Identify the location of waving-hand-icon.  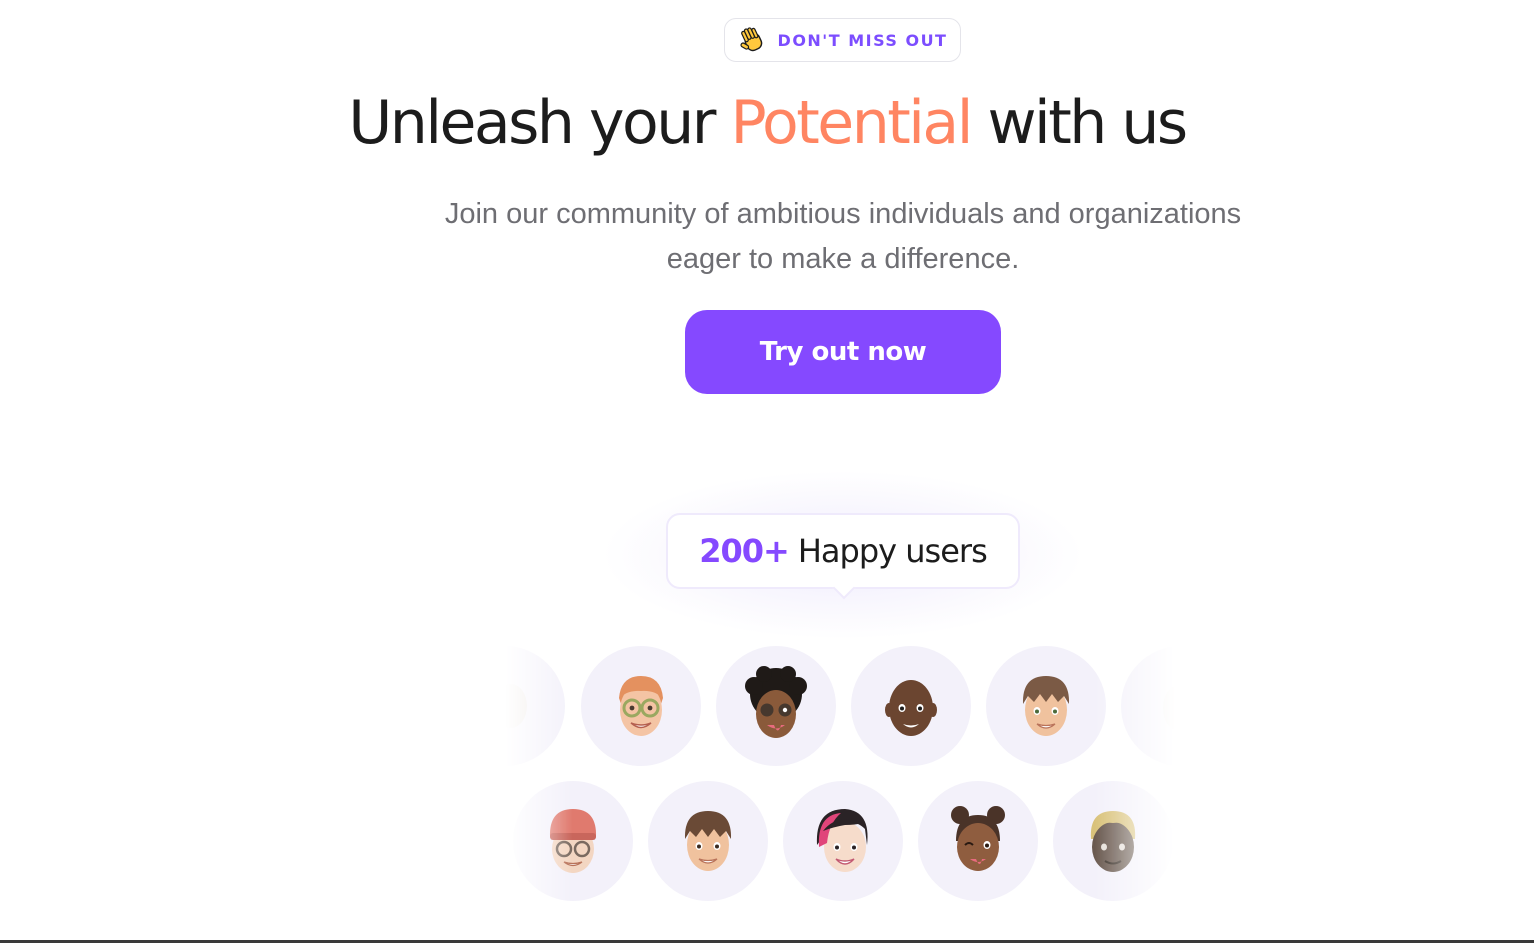
(750, 39).